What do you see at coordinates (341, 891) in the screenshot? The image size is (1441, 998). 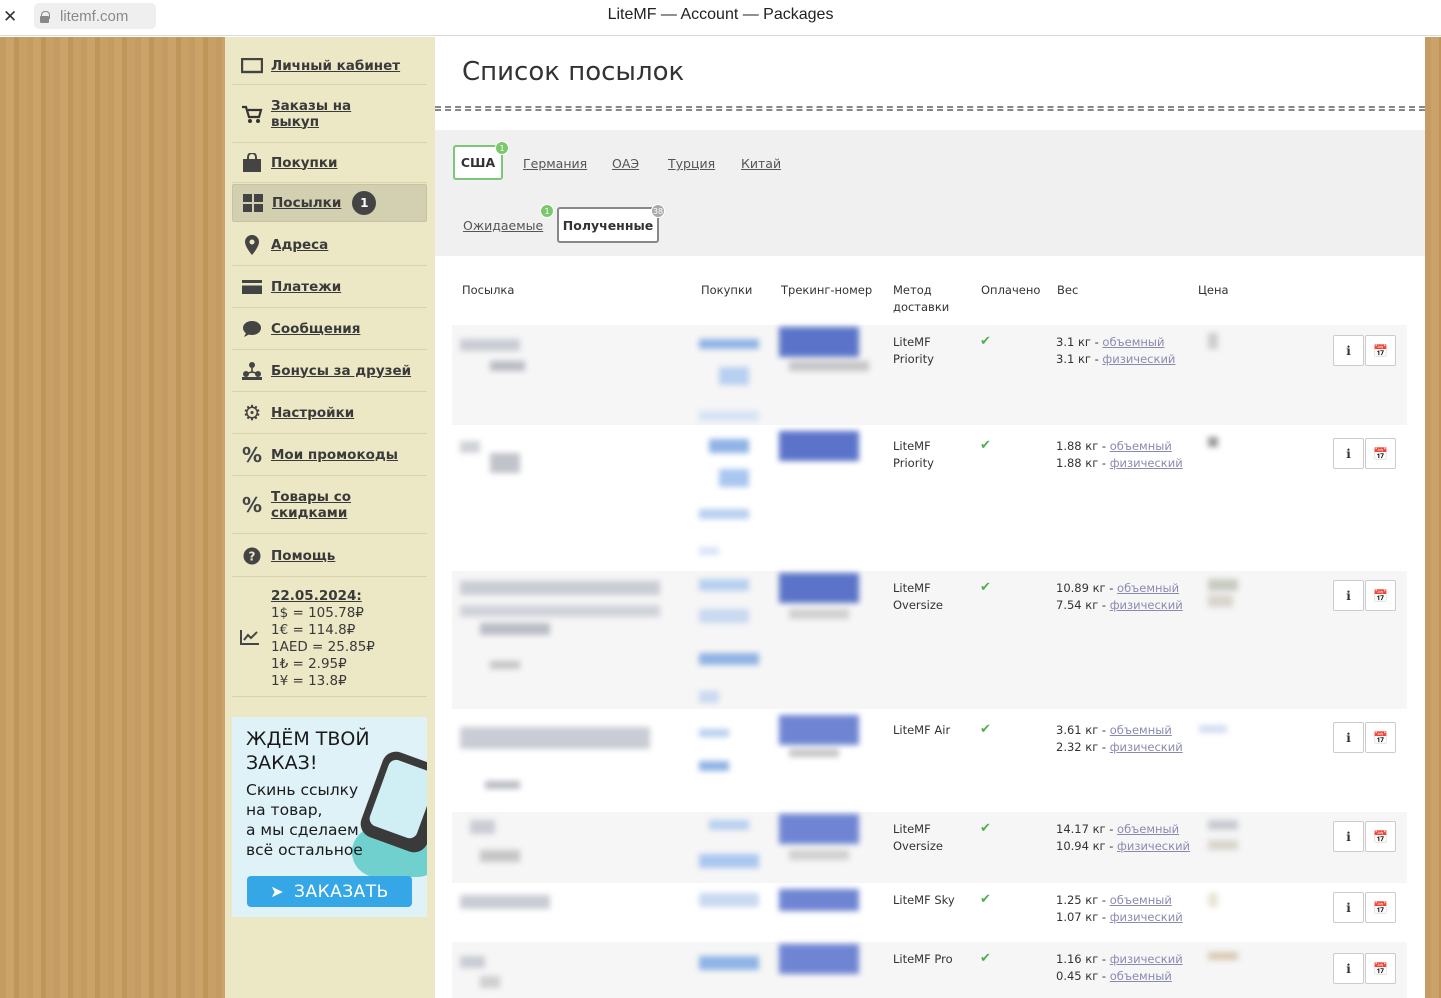 I see `order-button-label: ЗАКАЗАТЬ` at bounding box center [341, 891].